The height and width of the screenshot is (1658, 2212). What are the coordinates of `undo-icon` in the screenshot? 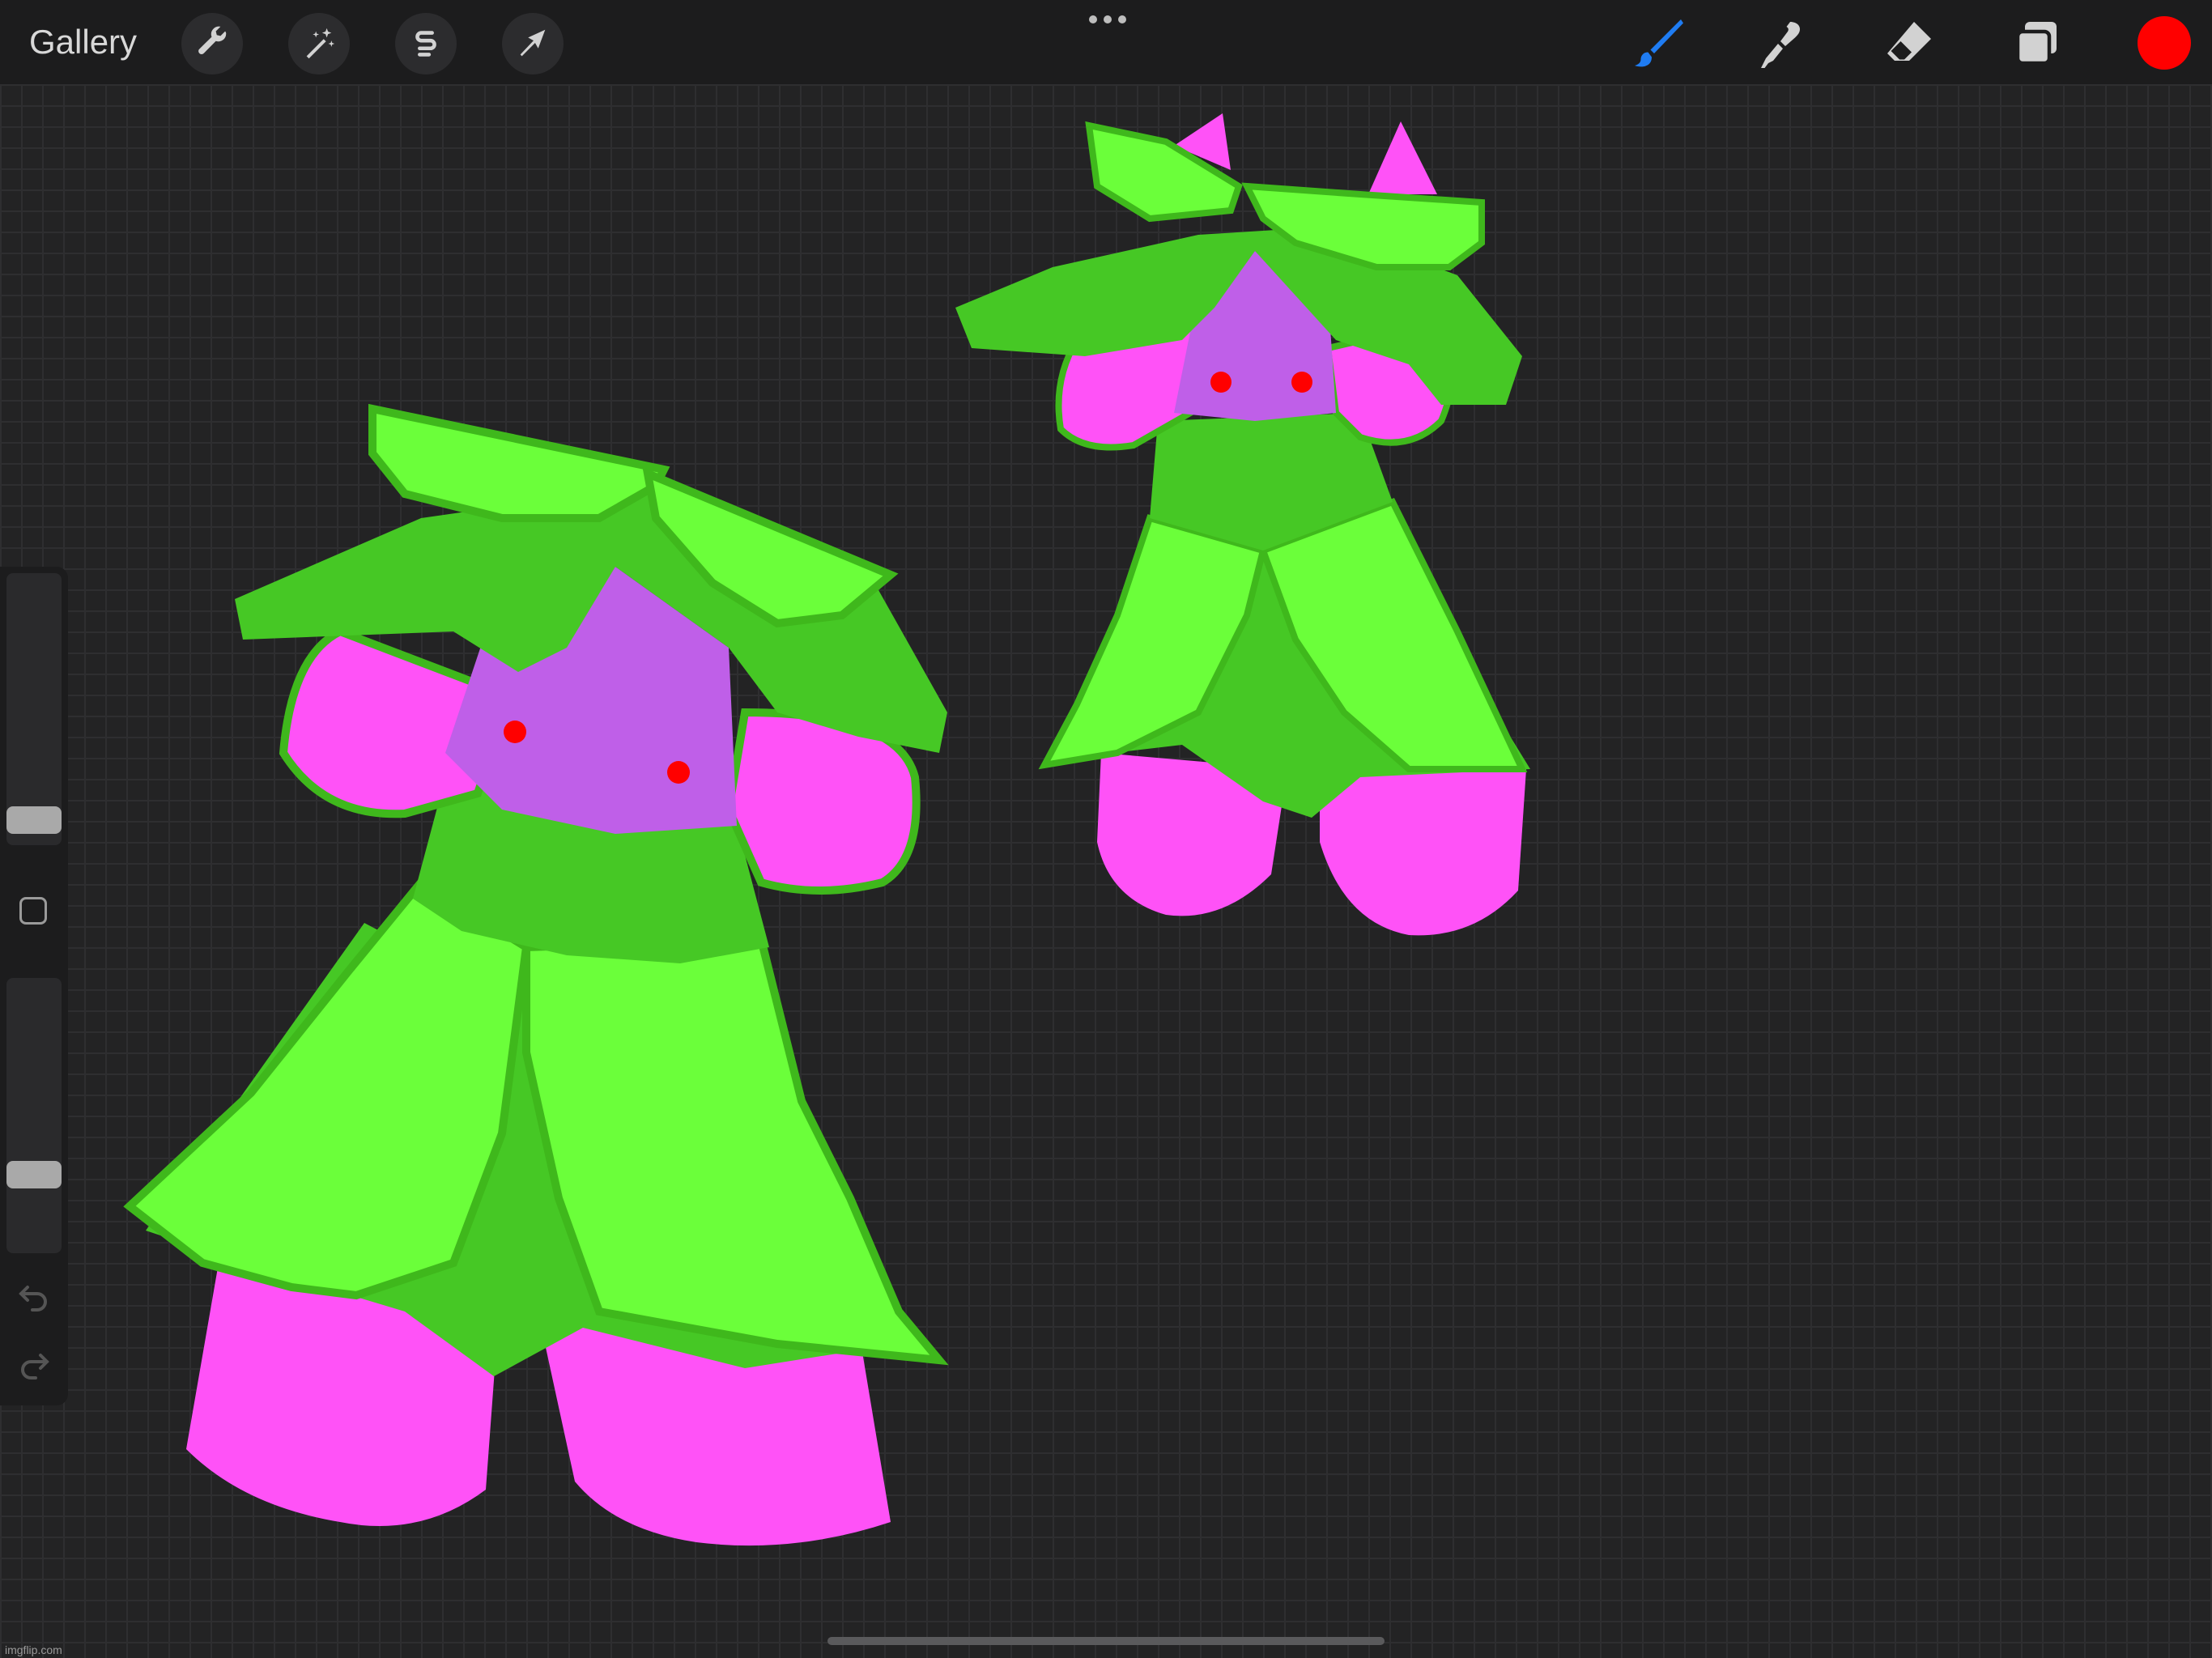 It's located at (34, 1295).